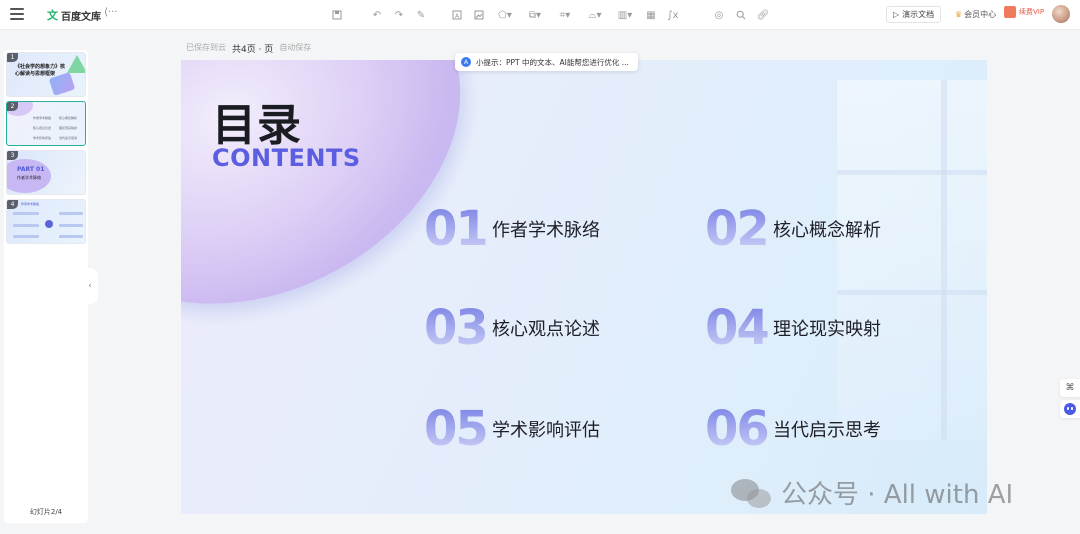 This screenshot has width=1080, height=534. What do you see at coordinates (52, 15) in the screenshot?
I see `baidu-wenku-logo: 文` at bounding box center [52, 15].